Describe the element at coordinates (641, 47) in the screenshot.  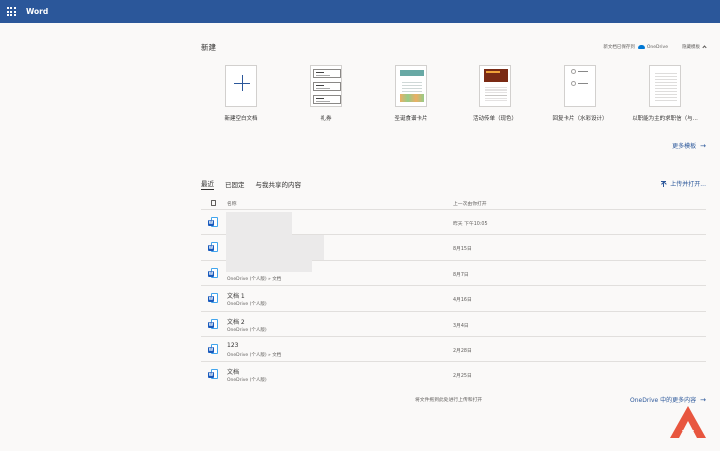
I see `onedrive-cloud-icon` at that location.